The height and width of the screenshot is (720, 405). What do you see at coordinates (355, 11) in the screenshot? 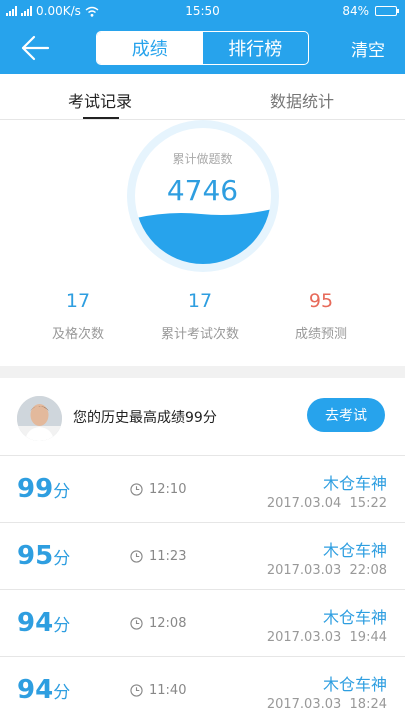
I see `battery-percent: 84%` at bounding box center [355, 11].